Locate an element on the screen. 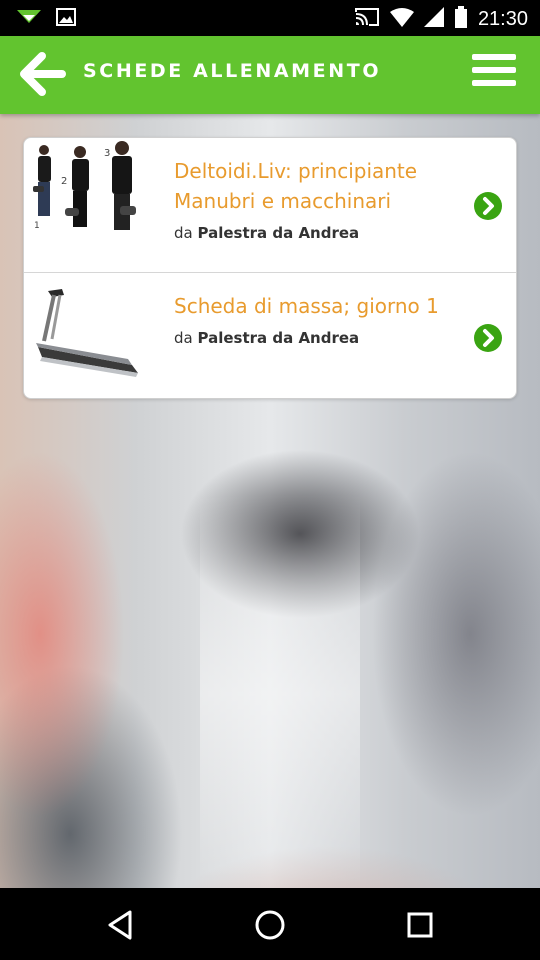 This screenshot has width=540, height=960. battery-icon is located at coordinates (461, 19).